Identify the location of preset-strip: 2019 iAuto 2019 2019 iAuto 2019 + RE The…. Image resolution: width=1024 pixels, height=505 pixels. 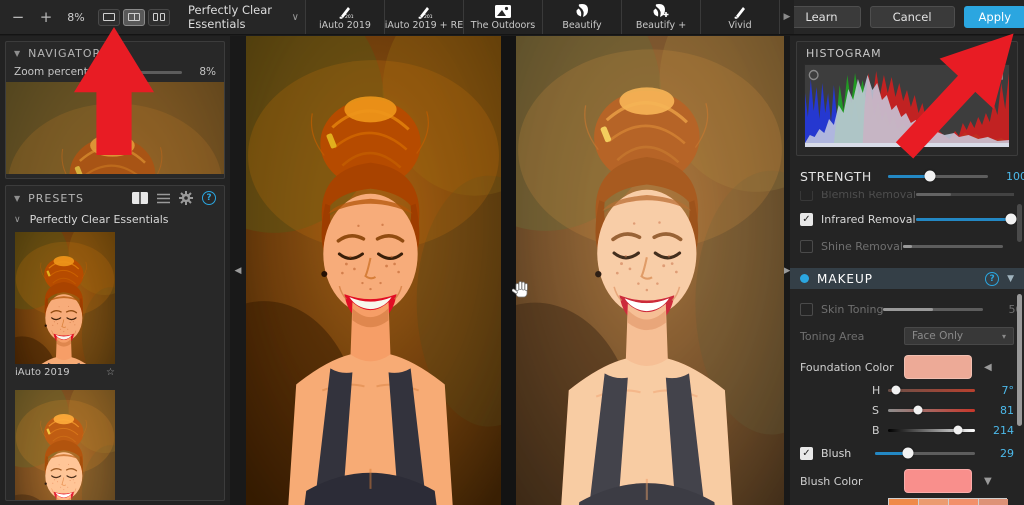
(549, 17).